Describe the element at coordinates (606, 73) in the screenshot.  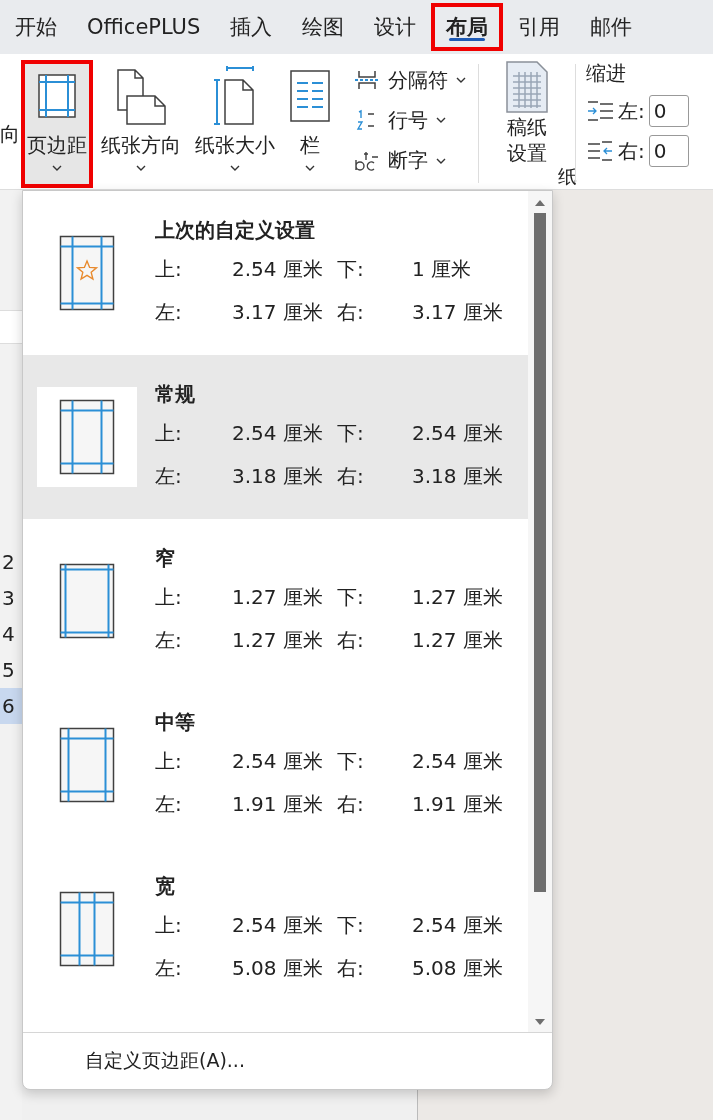
I see `group-title: 缩进` at that location.